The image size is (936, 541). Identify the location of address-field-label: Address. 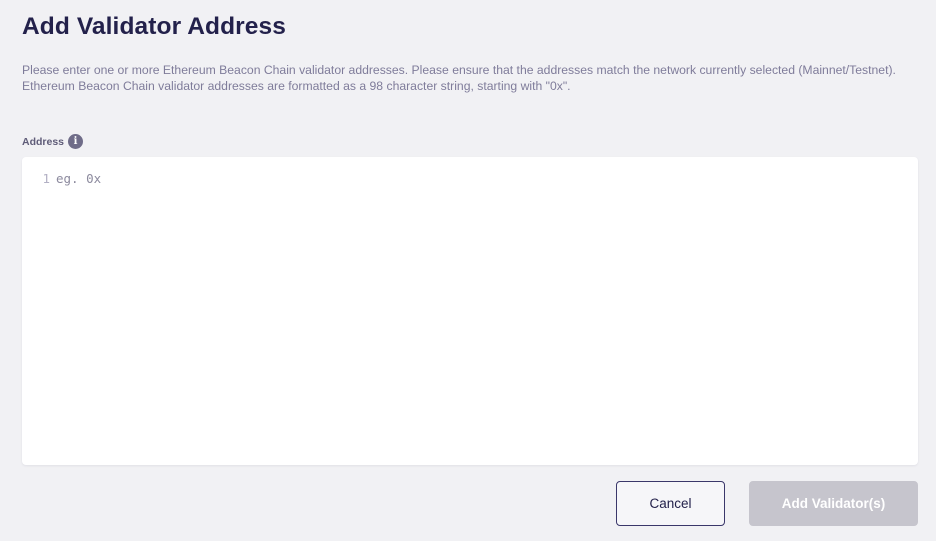
(43, 141).